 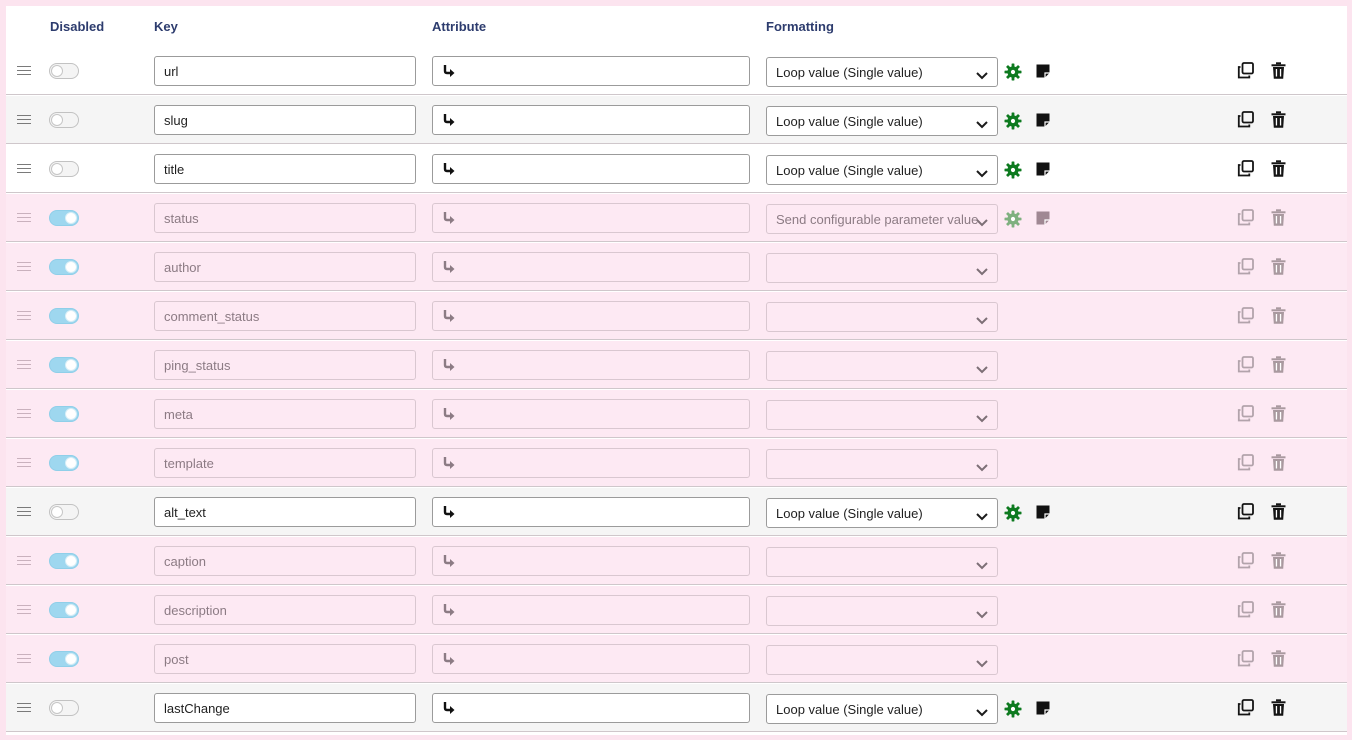 I want to click on key-input: description, so click(x=285, y=610).